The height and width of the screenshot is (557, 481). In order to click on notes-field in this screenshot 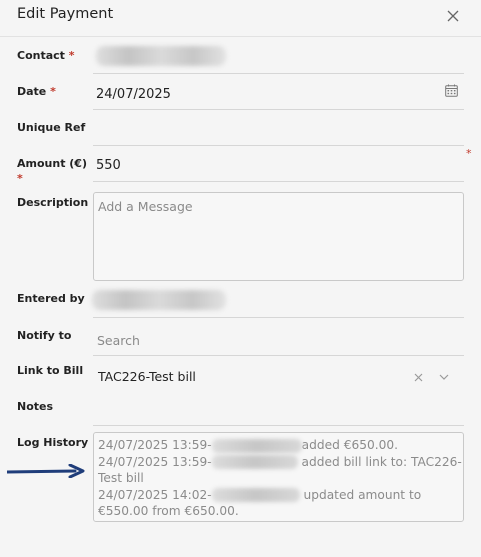, I will do `click(276, 411)`.